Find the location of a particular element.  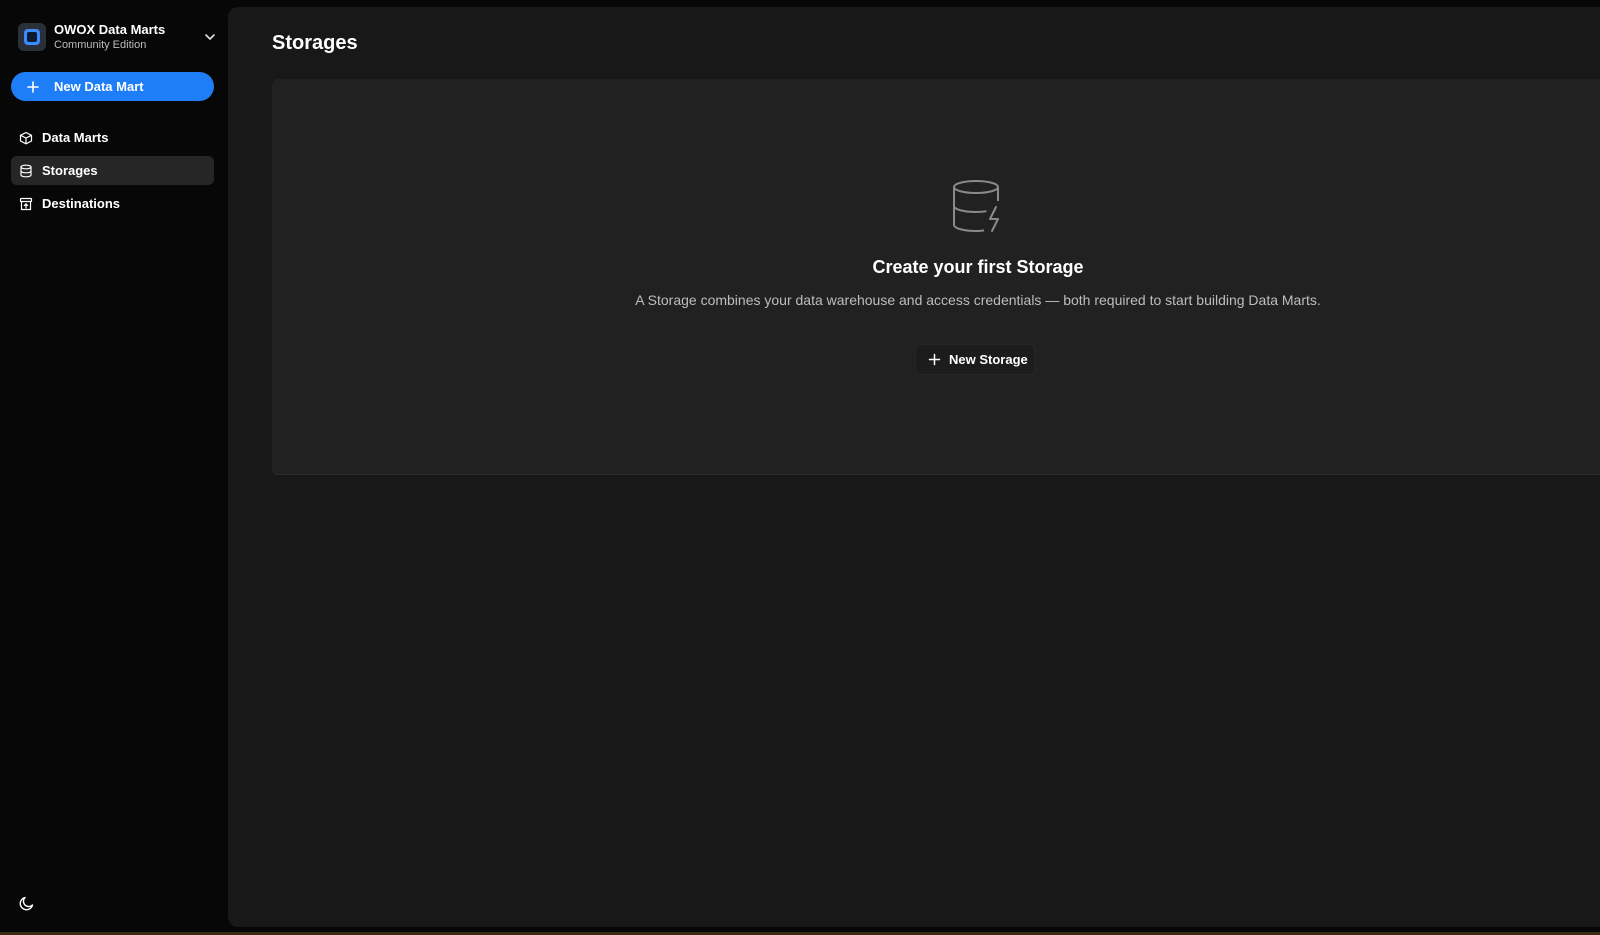

brand-text: OWOX Data Marts Community Edition is located at coordinates (109, 37).